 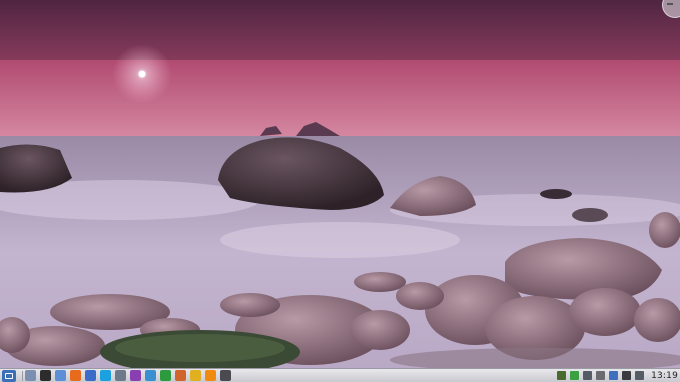 I want to click on system-tray: 13:19, so click(x=615, y=375).